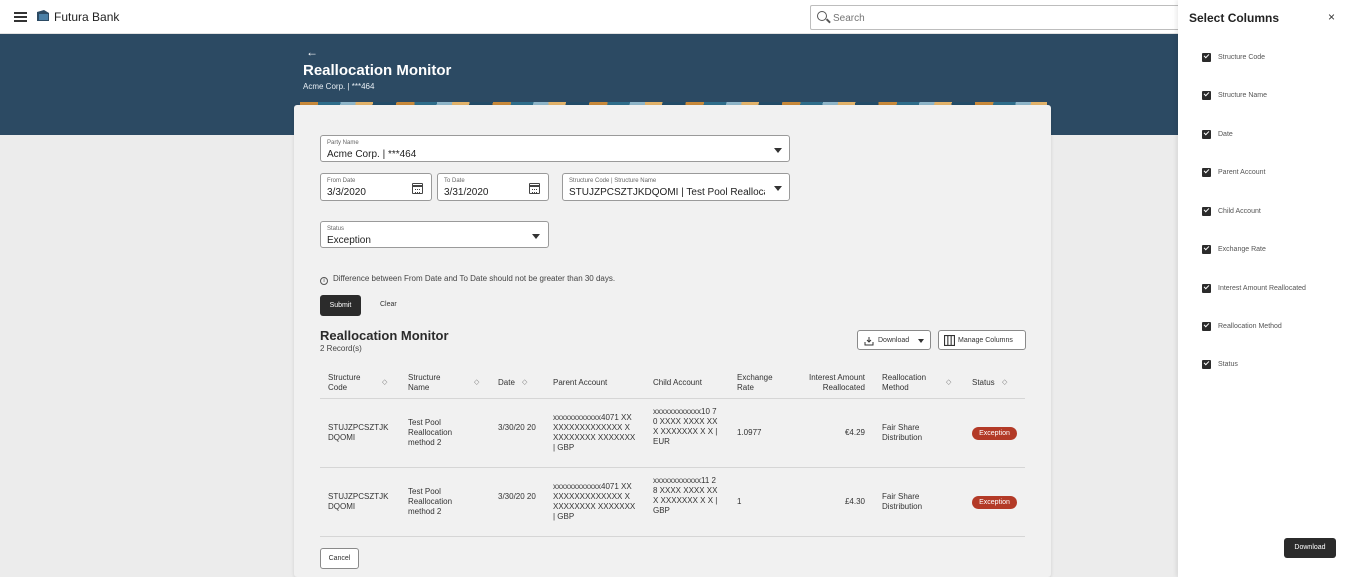 This screenshot has width=1345, height=577. Describe the element at coordinates (983, 383) in the screenshot. I see `header-status: Status` at that location.